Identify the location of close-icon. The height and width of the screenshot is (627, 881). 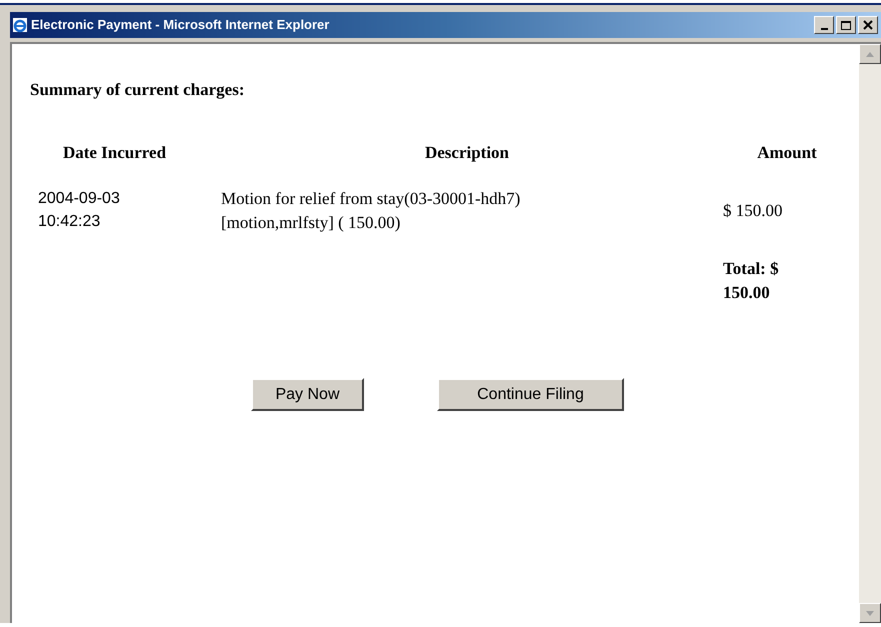
(868, 25).